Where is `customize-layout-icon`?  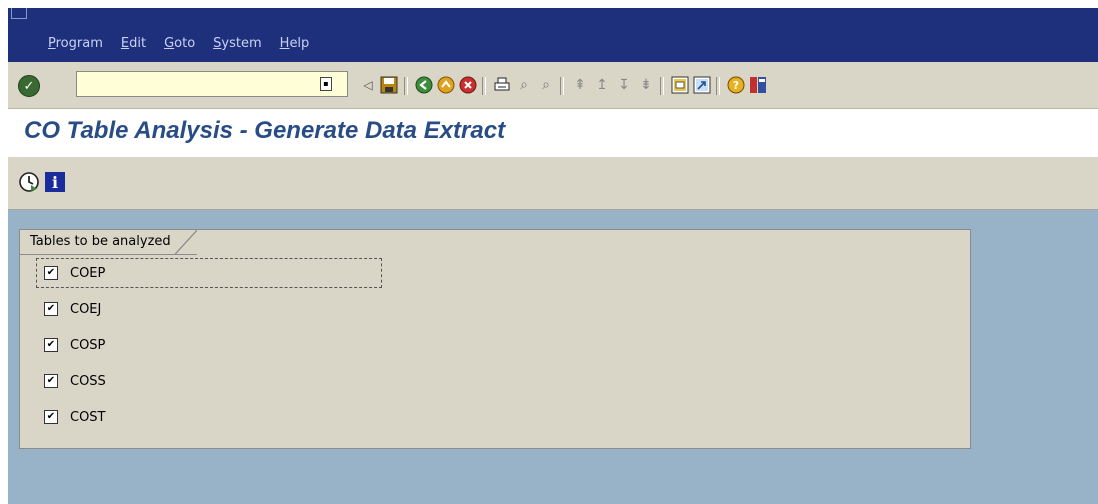 customize-layout-icon is located at coordinates (758, 85).